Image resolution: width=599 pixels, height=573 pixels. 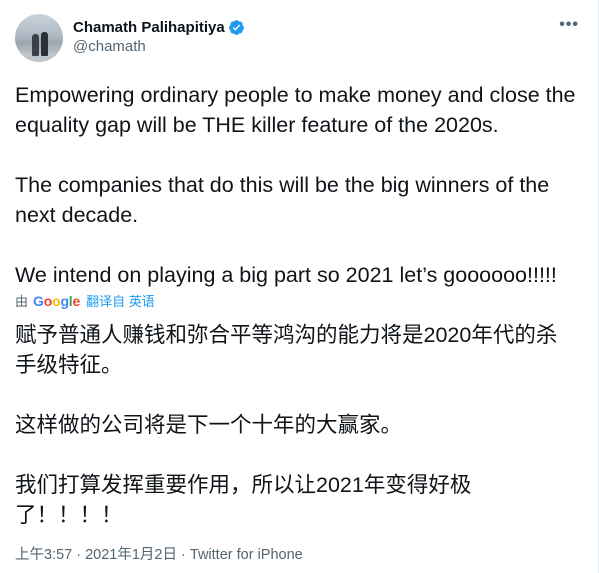 I want to click on name-row: Chamath Palihapitiya, so click(x=159, y=27).